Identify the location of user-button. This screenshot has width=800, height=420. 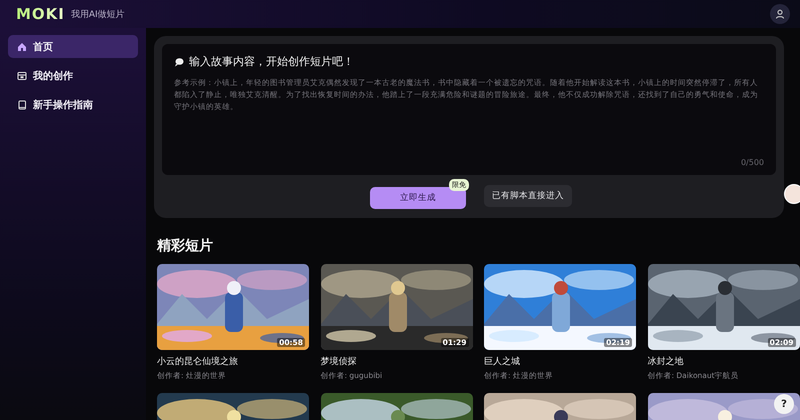
(780, 14).